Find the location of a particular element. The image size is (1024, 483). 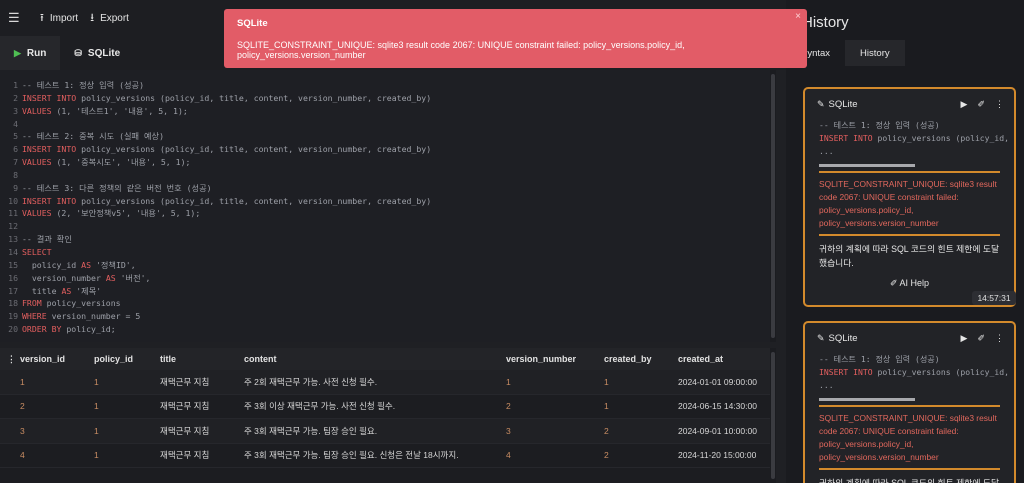

editor-scrollbar is located at coordinates (773, 206).